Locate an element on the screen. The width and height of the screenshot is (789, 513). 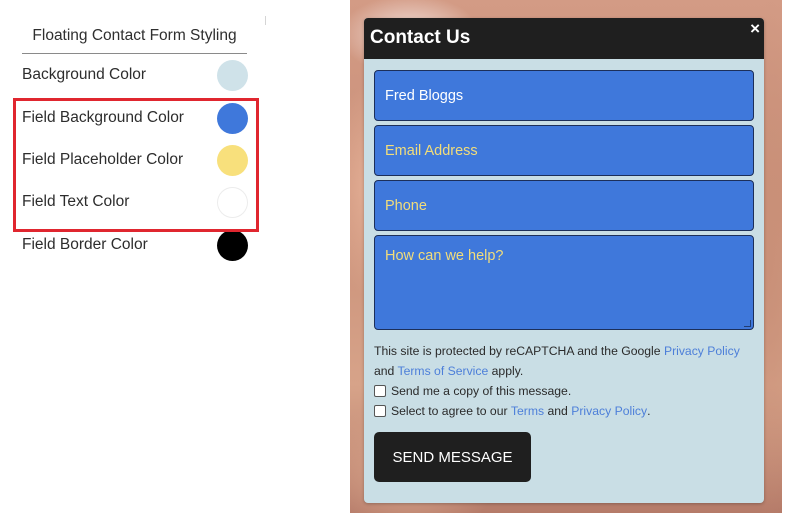
field-border-color-swatch is located at coordinates (232, 245).